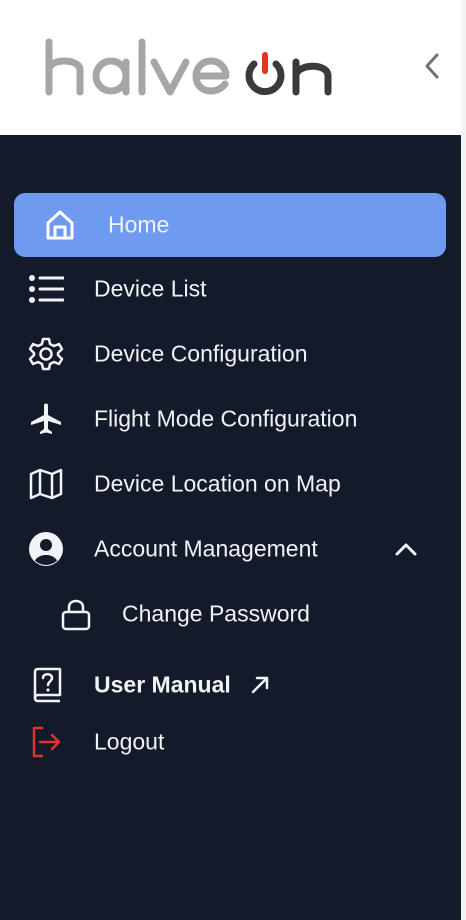  I want to click on nav-label-home: Home, so click(139, 224).